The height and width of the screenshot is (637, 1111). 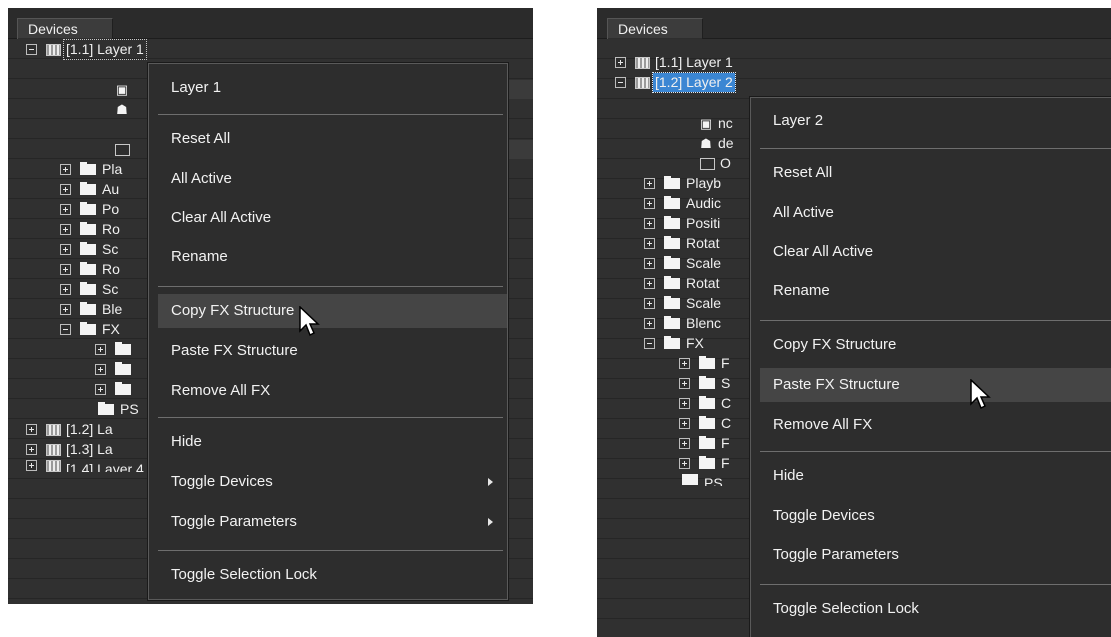 What do you see at coordinates (89, 189) in the screenshot?
I see `tree-row-folder: Au` at bounding box center [89, 189].